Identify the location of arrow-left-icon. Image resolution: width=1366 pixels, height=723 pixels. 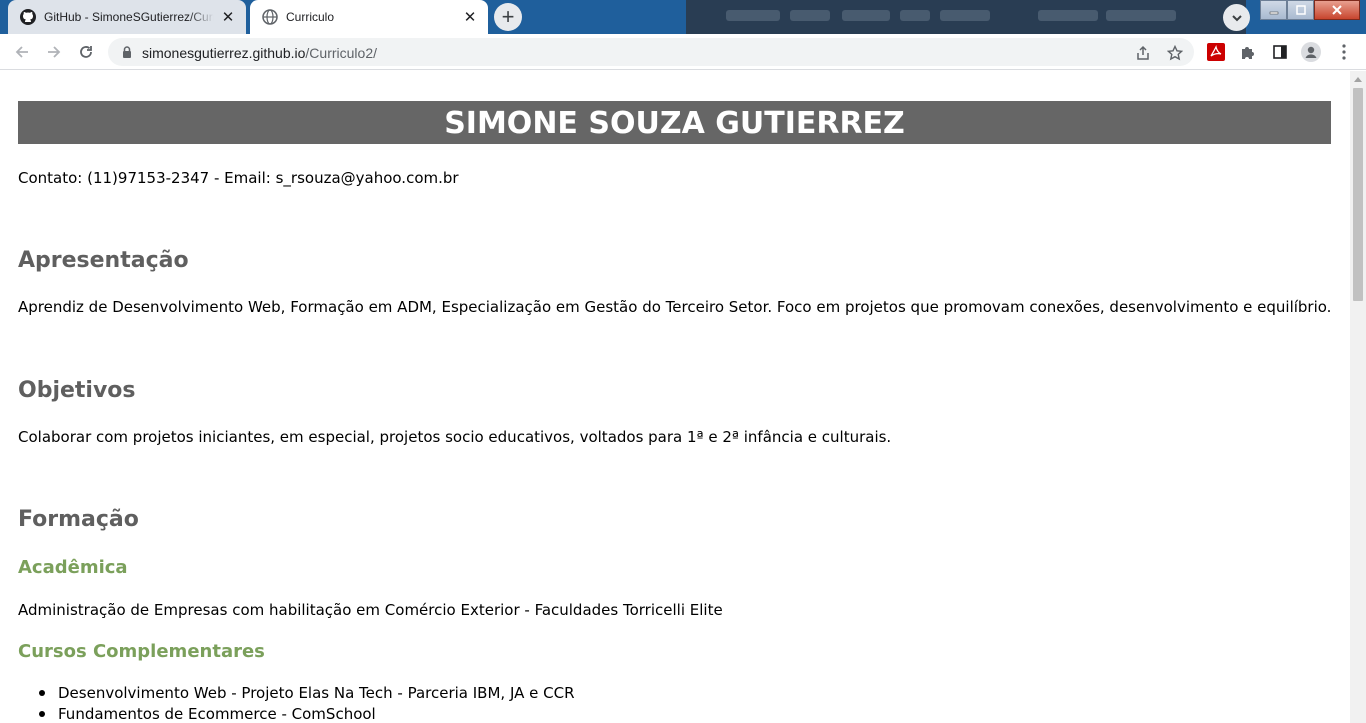
(21, 52).